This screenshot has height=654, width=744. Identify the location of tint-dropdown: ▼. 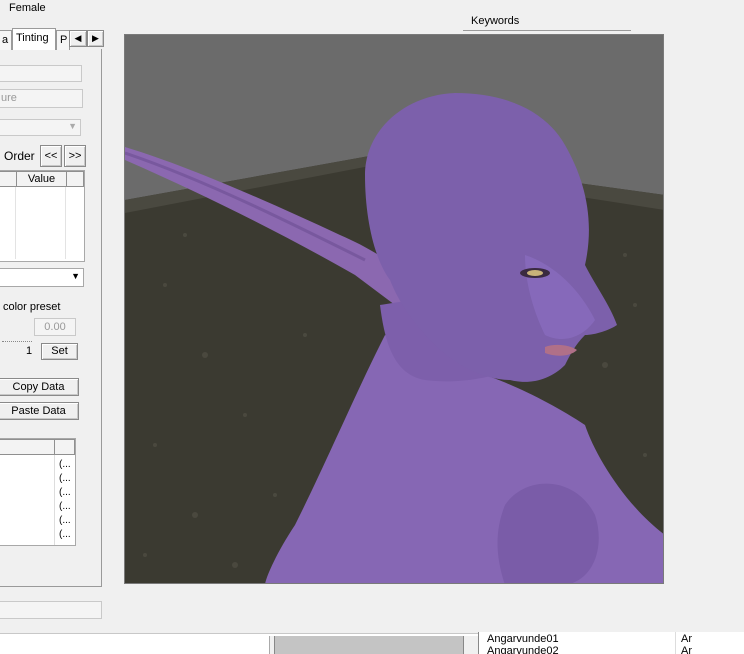
(42, 277).